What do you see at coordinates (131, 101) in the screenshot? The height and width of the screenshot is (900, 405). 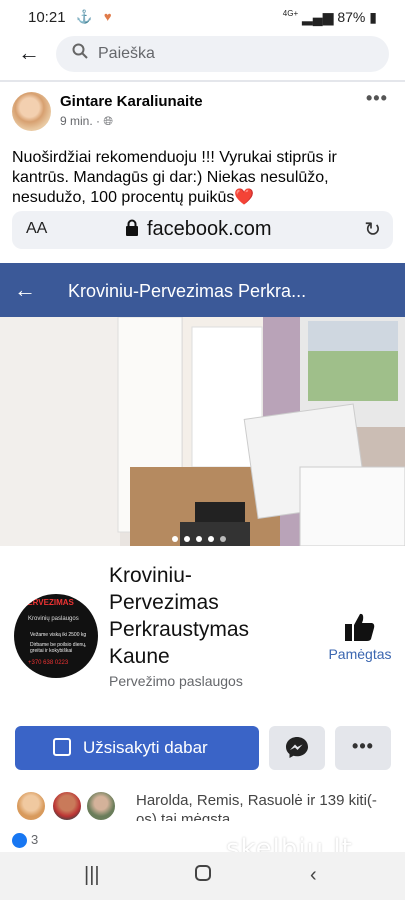 I see `author-name: Gintare Karaliunaite` at bounding box center [131, 101].